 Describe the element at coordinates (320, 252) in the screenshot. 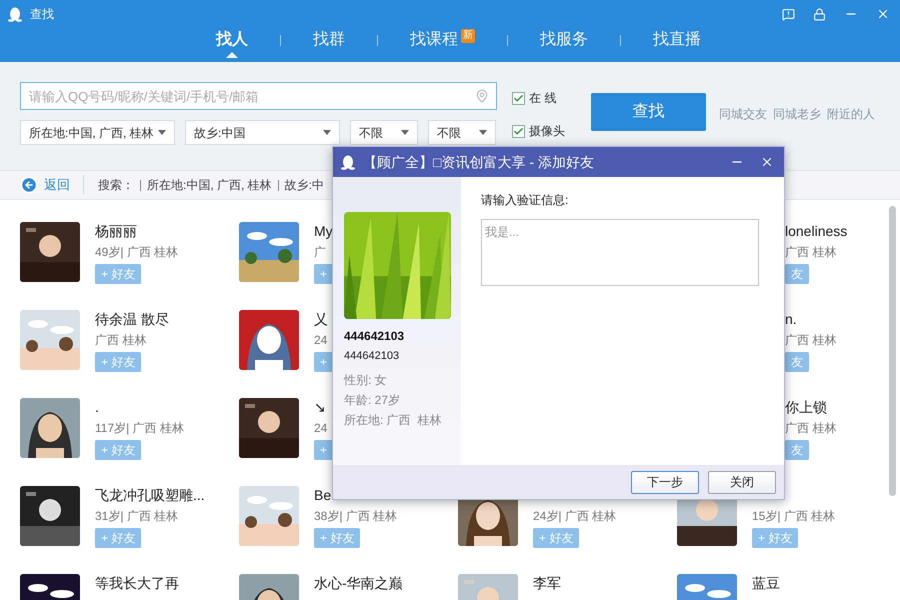

I see `contact-info: 广` at that location.